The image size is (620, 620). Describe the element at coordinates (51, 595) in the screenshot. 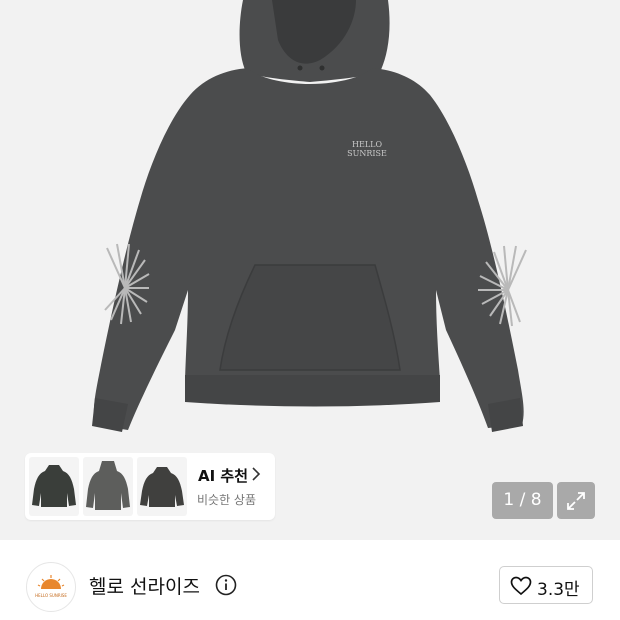

I see `brand-logo-text: HELLO SUNRISE` at that location.